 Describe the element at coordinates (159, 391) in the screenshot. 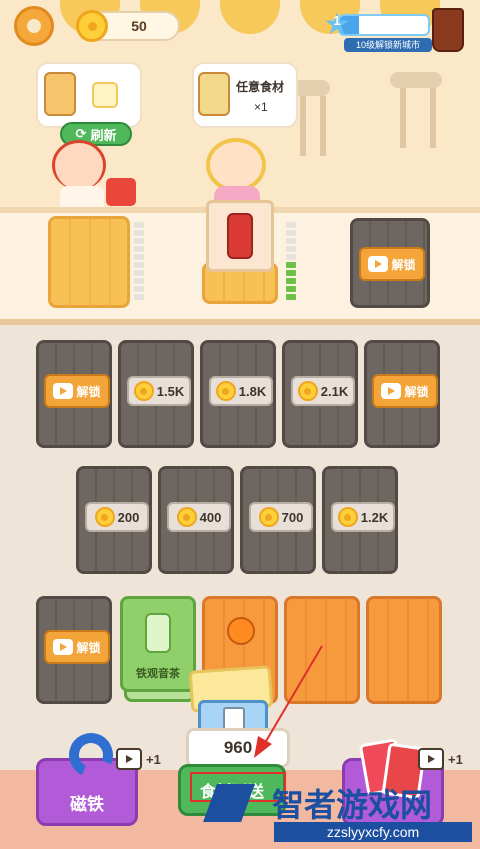

I see `price-button: 1.5K` at that location.